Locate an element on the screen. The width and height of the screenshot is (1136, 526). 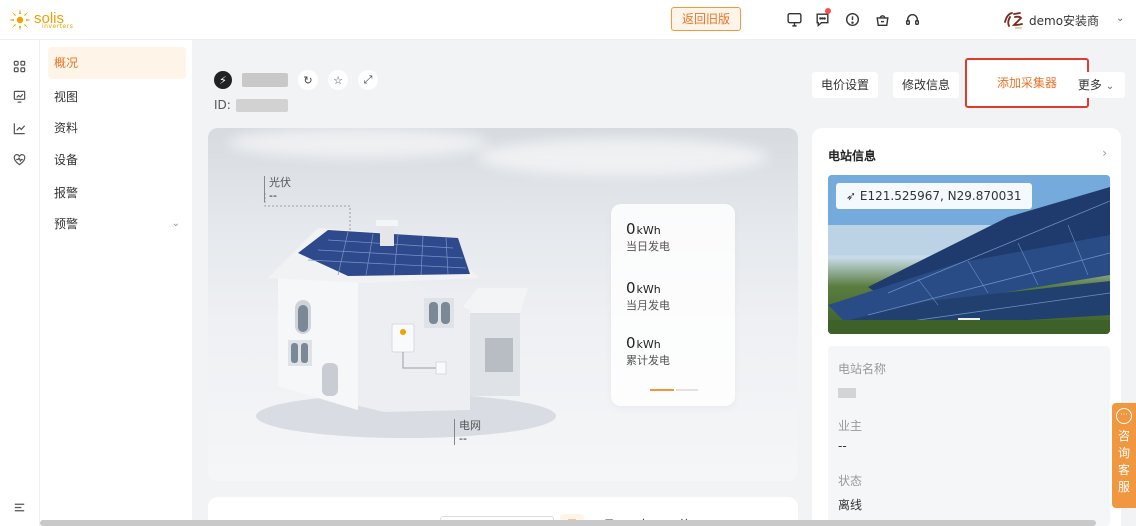
more-label: 更多 is located at coordinates (1089, 85).